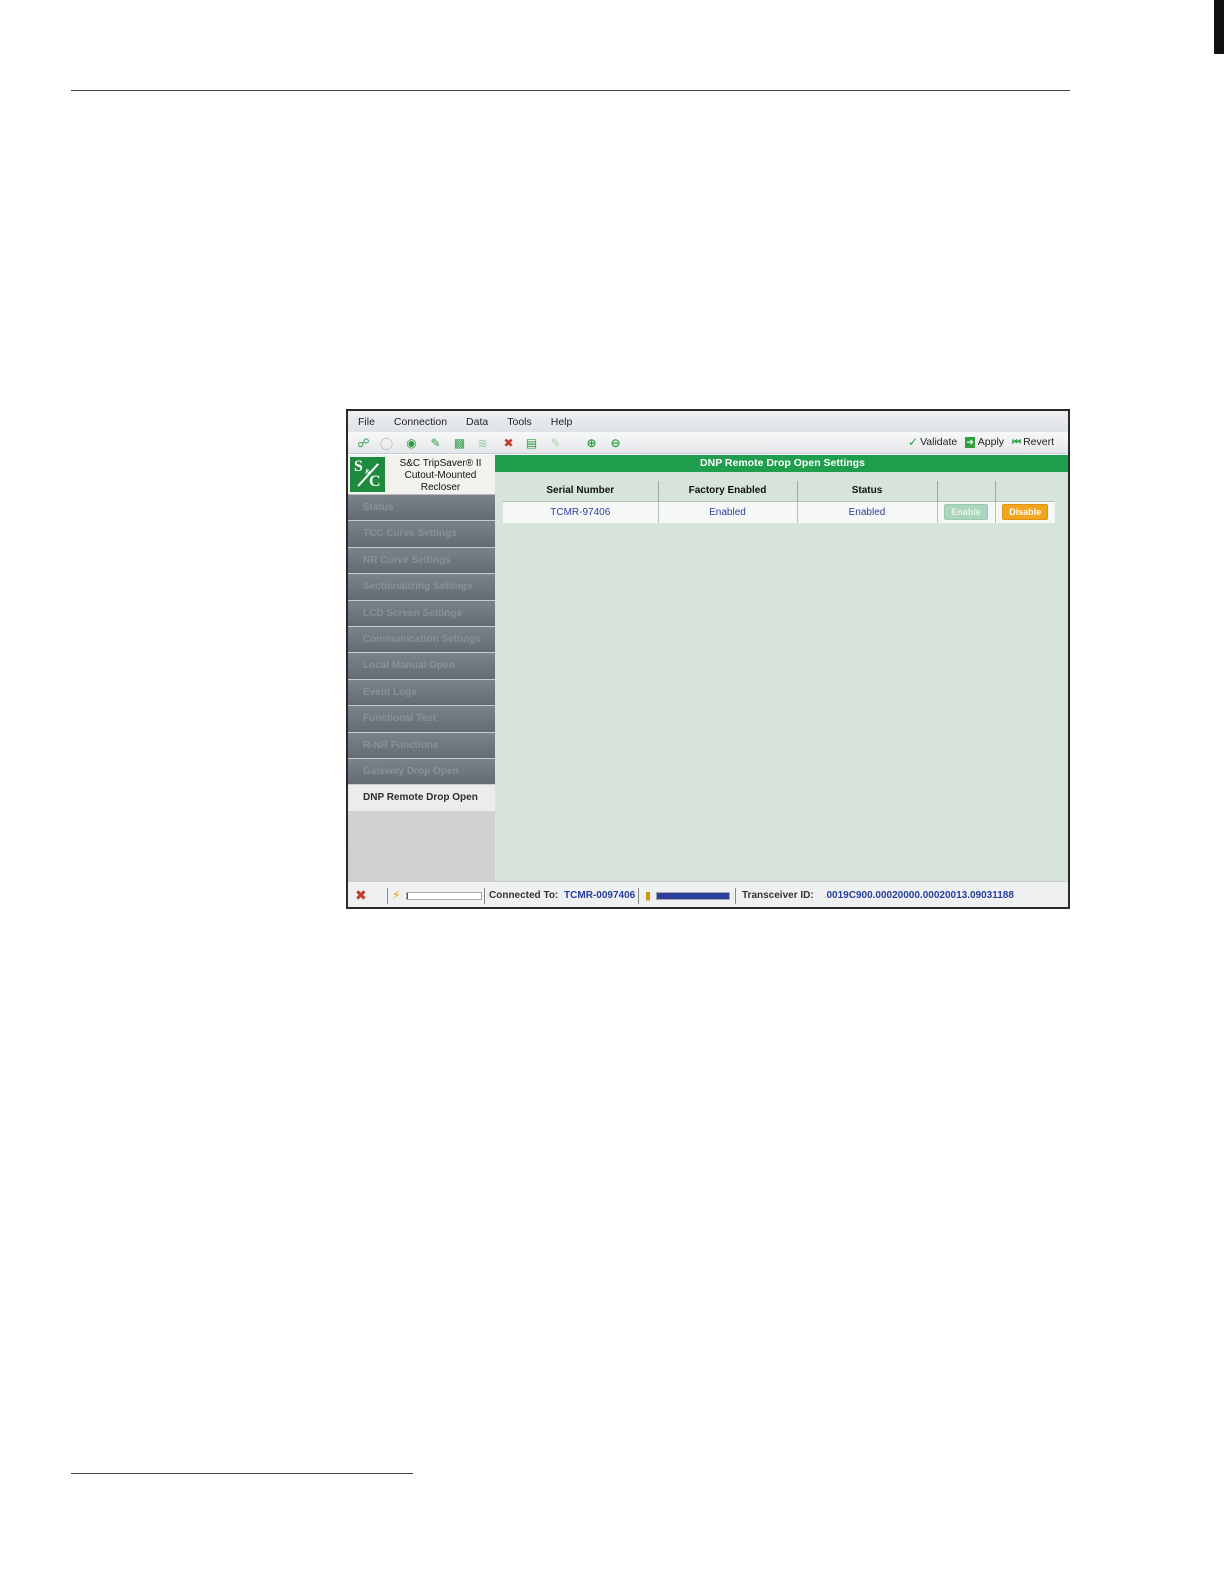 This screenshot has width=1224, height=1584. What do you see at coordinates (367, 474) in the screenshot?
I see `sc-logo: S & C` at bounding box center [367, 474].